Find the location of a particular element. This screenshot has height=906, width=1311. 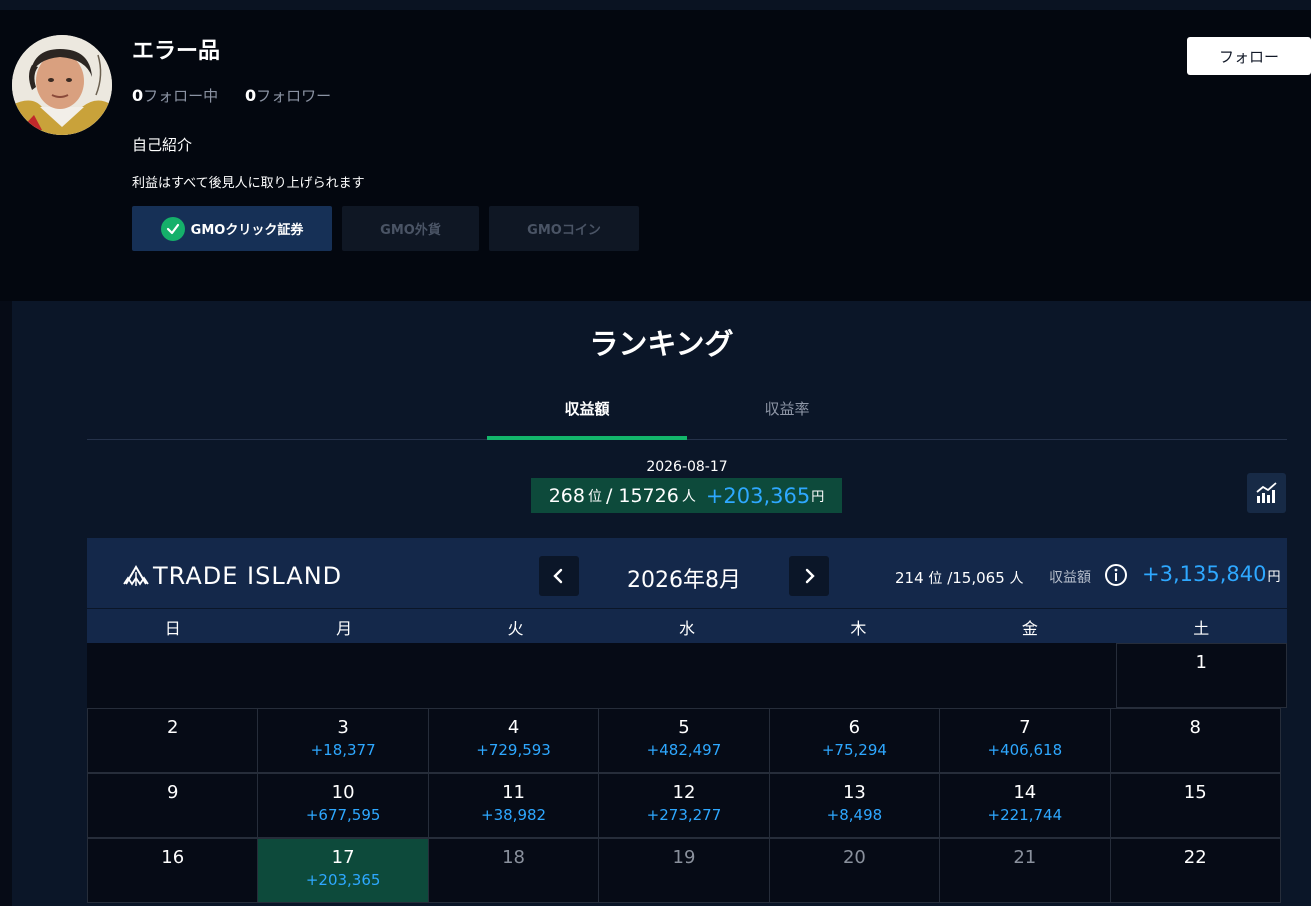

trade-island-logo: TRADE ISLAND is located at coordinates (232, 576).